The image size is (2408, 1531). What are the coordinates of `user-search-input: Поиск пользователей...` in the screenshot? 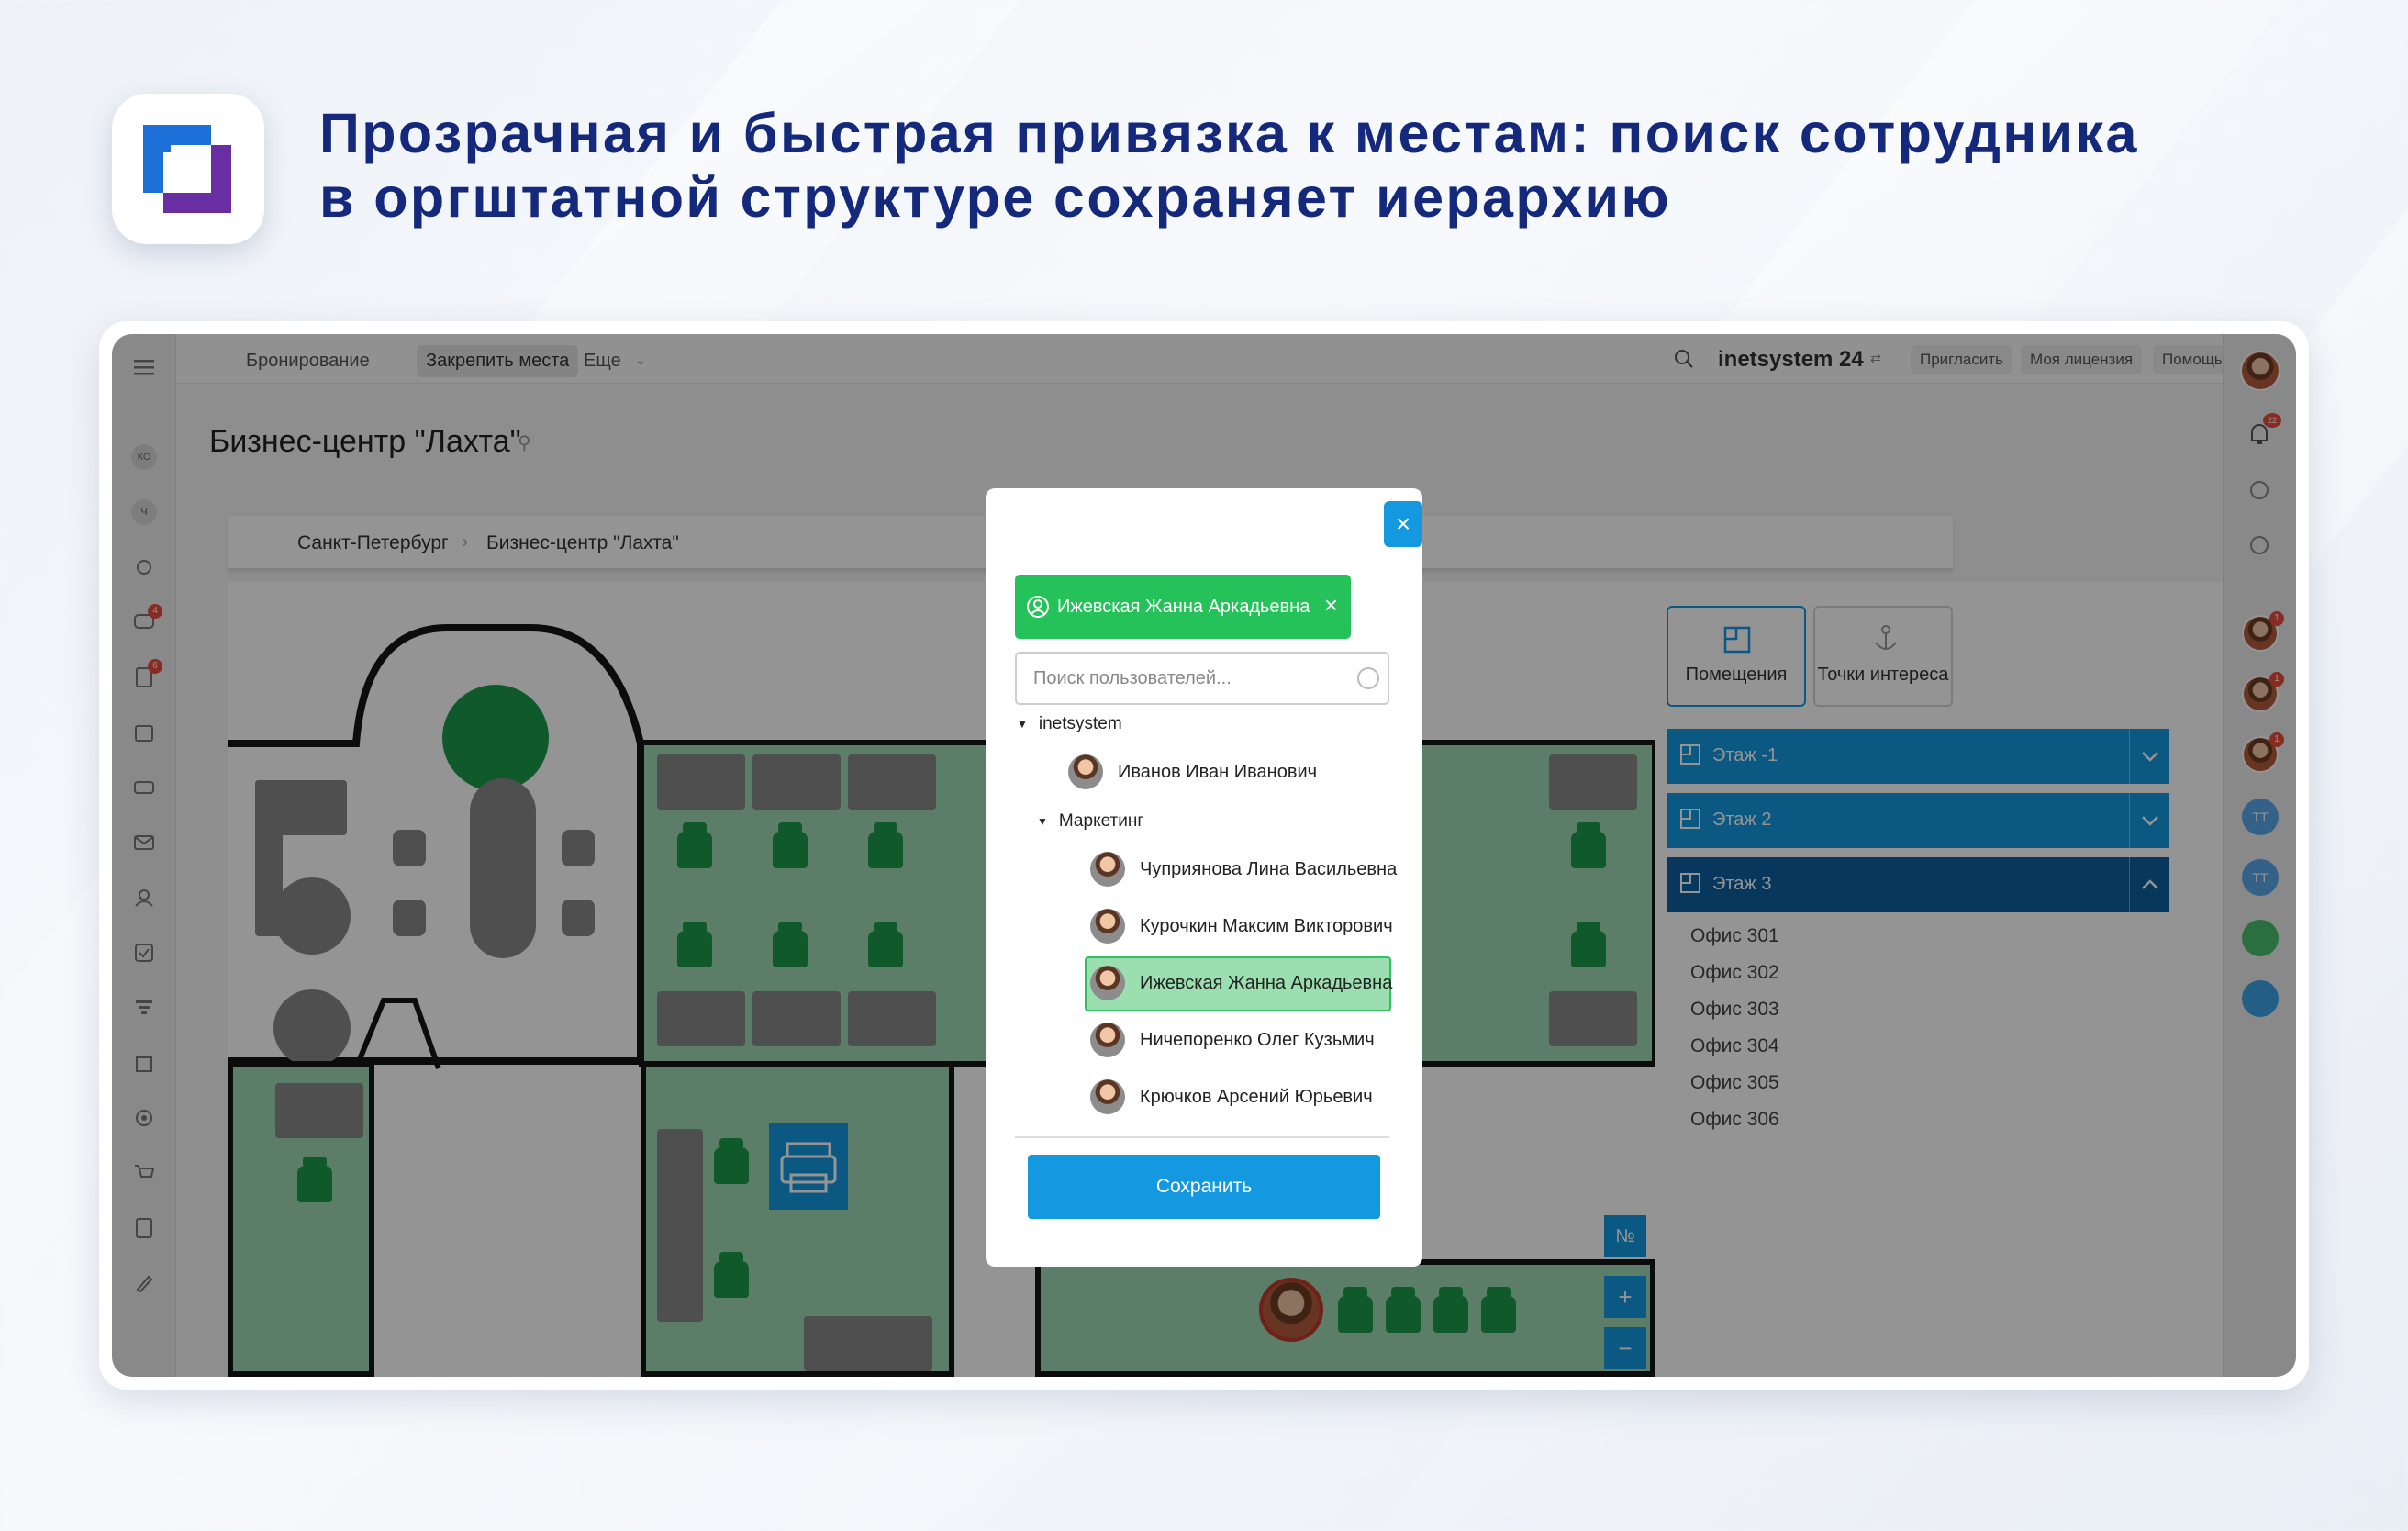 It's located at (1202, 678).